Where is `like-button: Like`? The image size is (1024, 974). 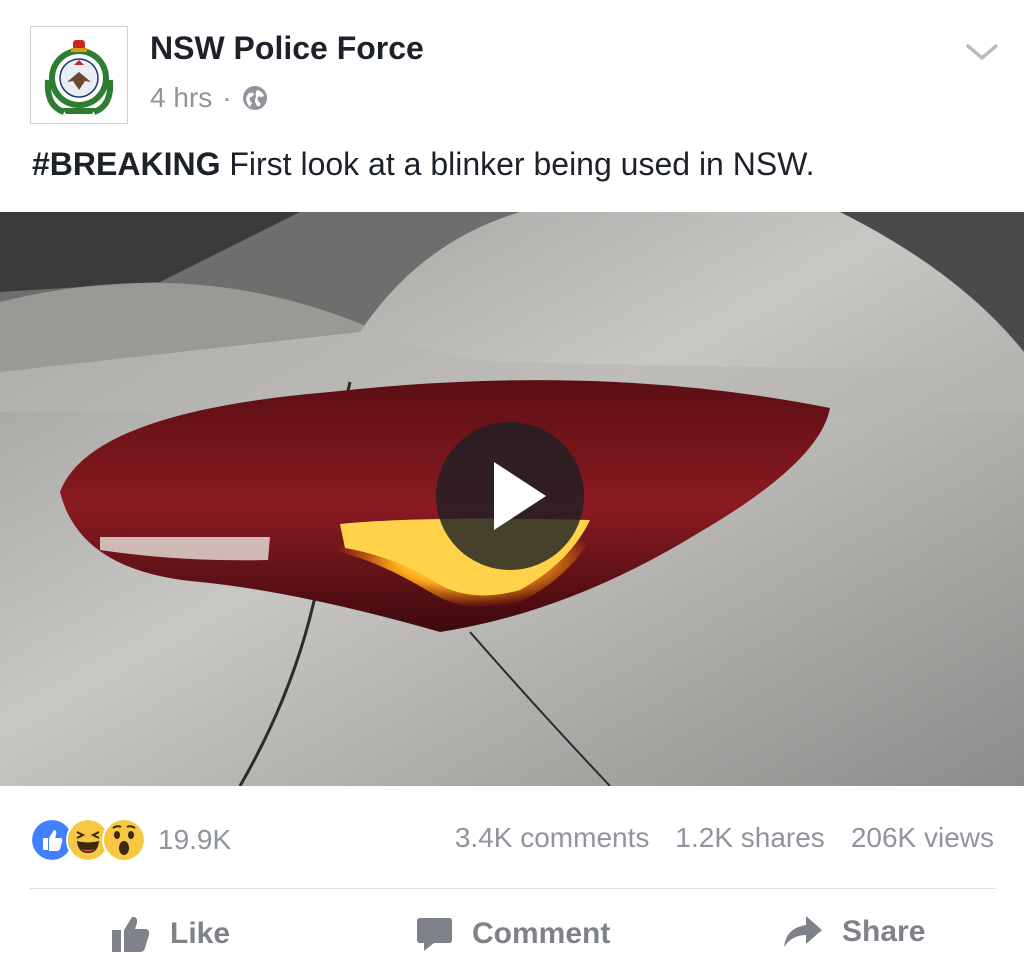
like-button: Like is located at coordinates (170, 934).